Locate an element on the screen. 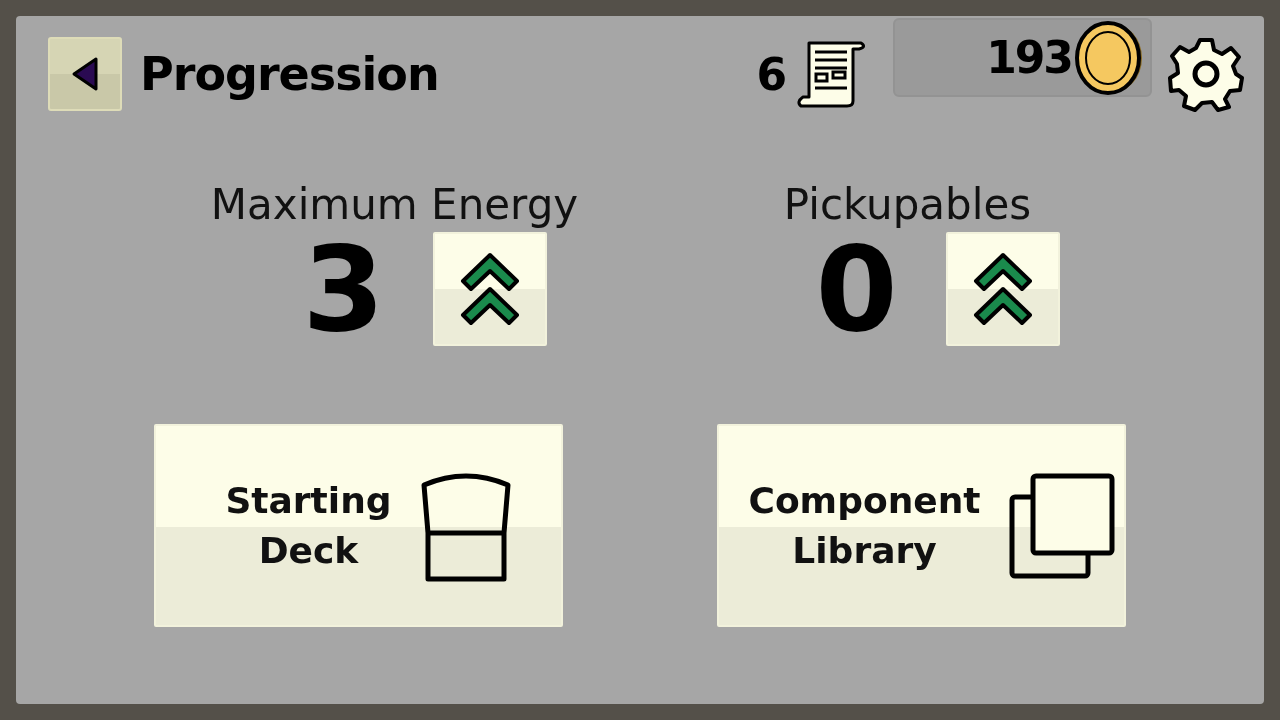 This screenshot has height=720, width=1280. scroll-count: 6 is located at coordinates (770, 74).